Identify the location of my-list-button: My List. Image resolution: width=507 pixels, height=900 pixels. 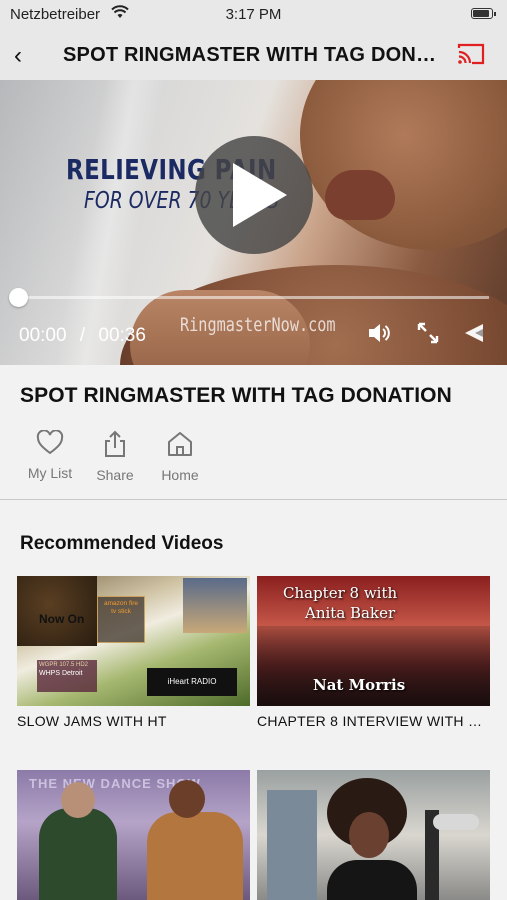
(50, 455).